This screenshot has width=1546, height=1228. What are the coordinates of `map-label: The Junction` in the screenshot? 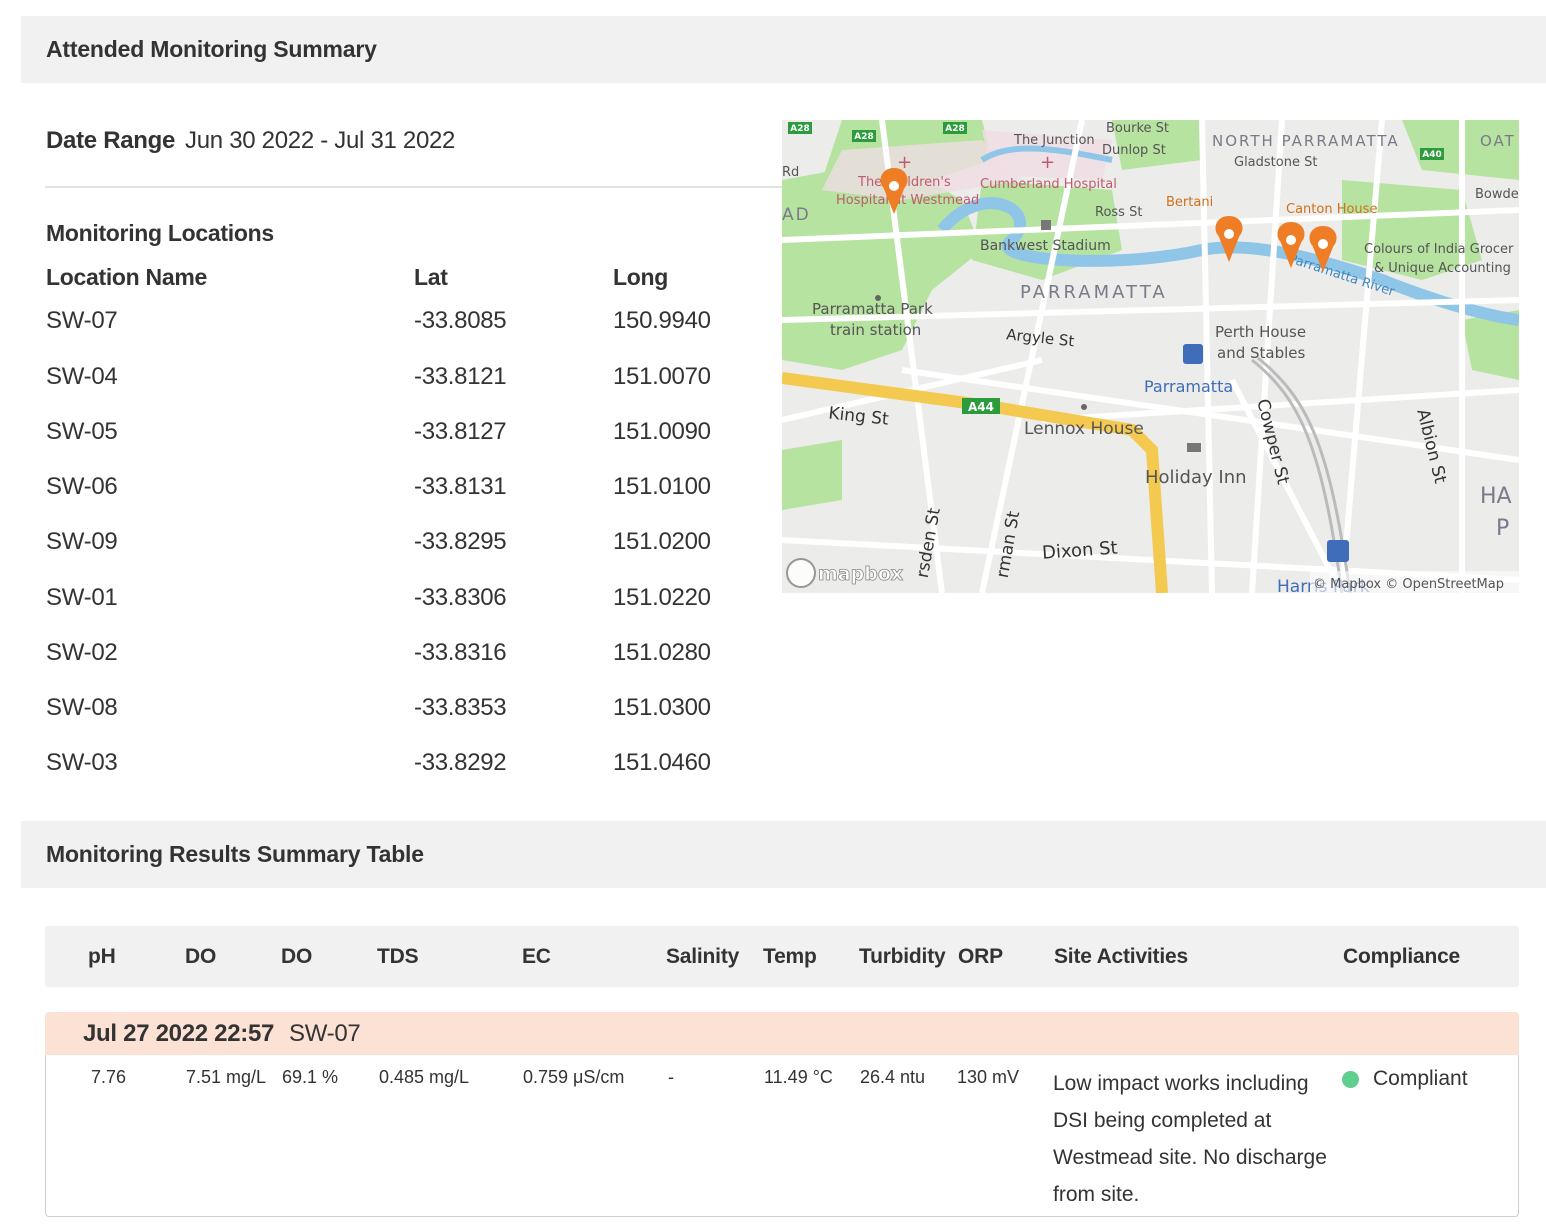 It's located at (1054, 140).